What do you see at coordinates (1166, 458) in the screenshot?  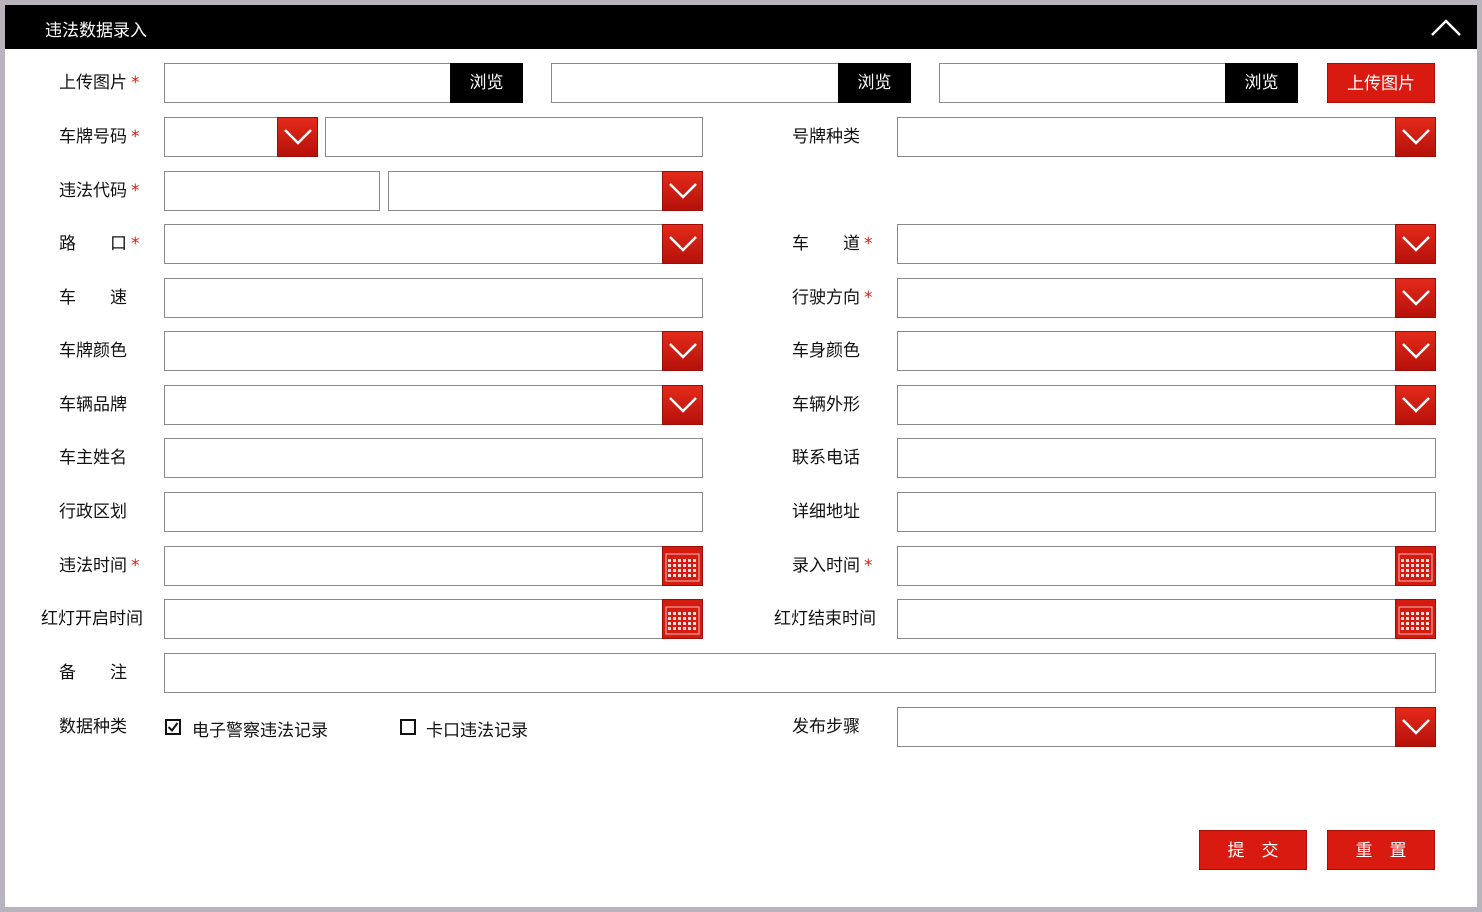 I see `phone-input` at bounding box center [1166, 458].